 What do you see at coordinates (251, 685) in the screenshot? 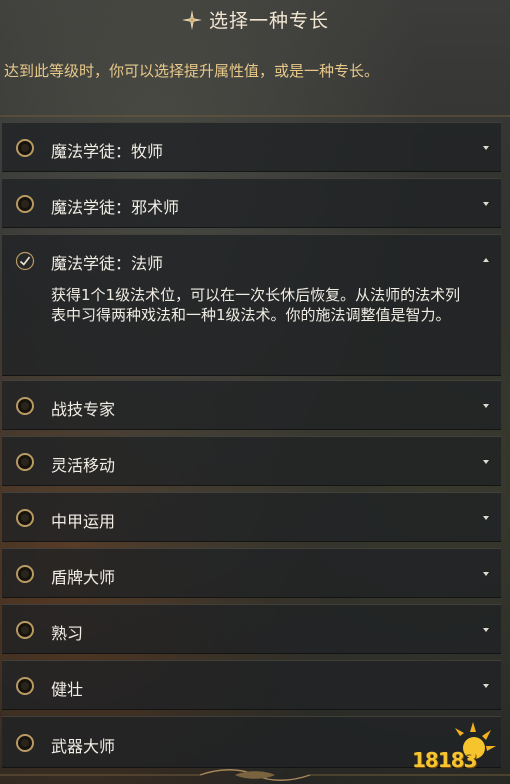
I see `feat-item-tough: 健壮` at bounding box center [251, 685].